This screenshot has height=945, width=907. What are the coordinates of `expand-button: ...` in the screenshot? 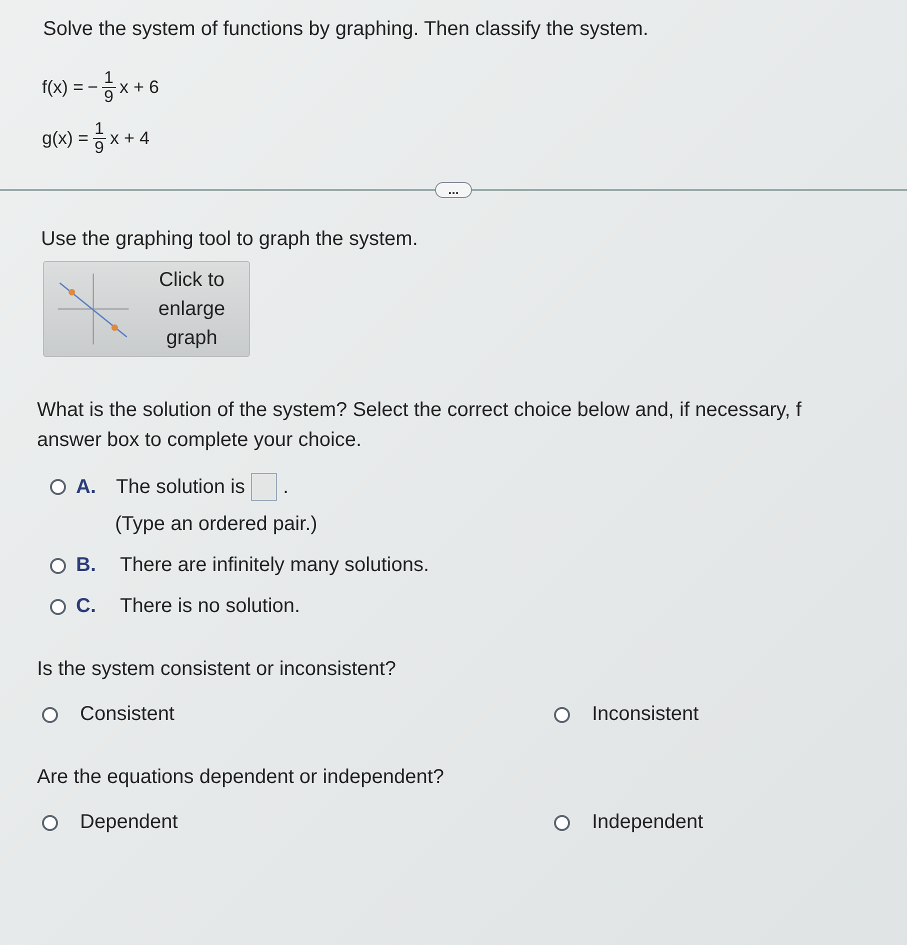 It's located at (453, 190).